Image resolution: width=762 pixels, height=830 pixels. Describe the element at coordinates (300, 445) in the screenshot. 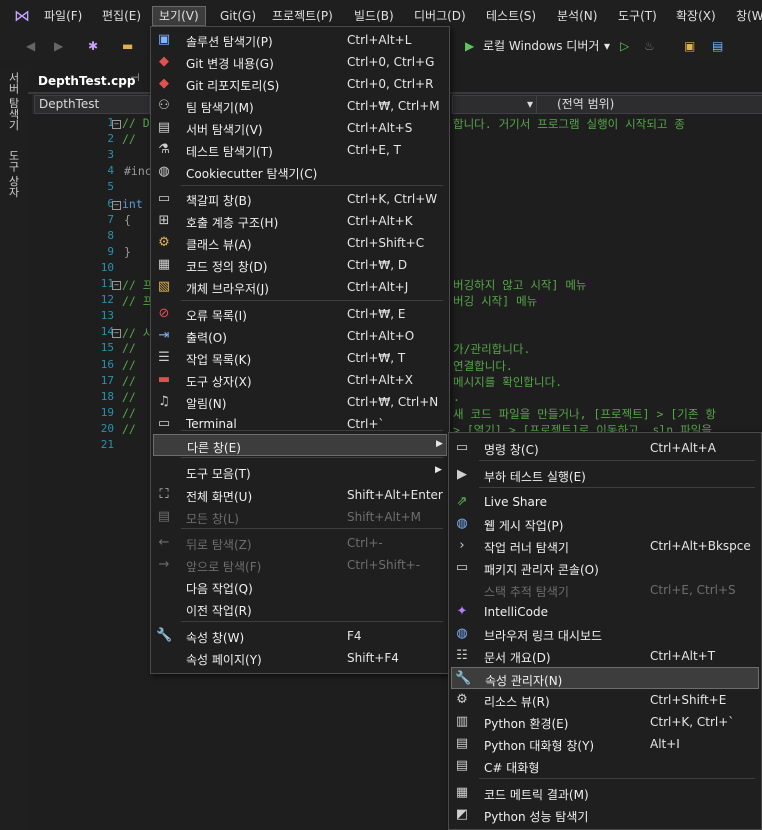

I see `view-menu-item-19: 다른 창(E) ▶` at that location.